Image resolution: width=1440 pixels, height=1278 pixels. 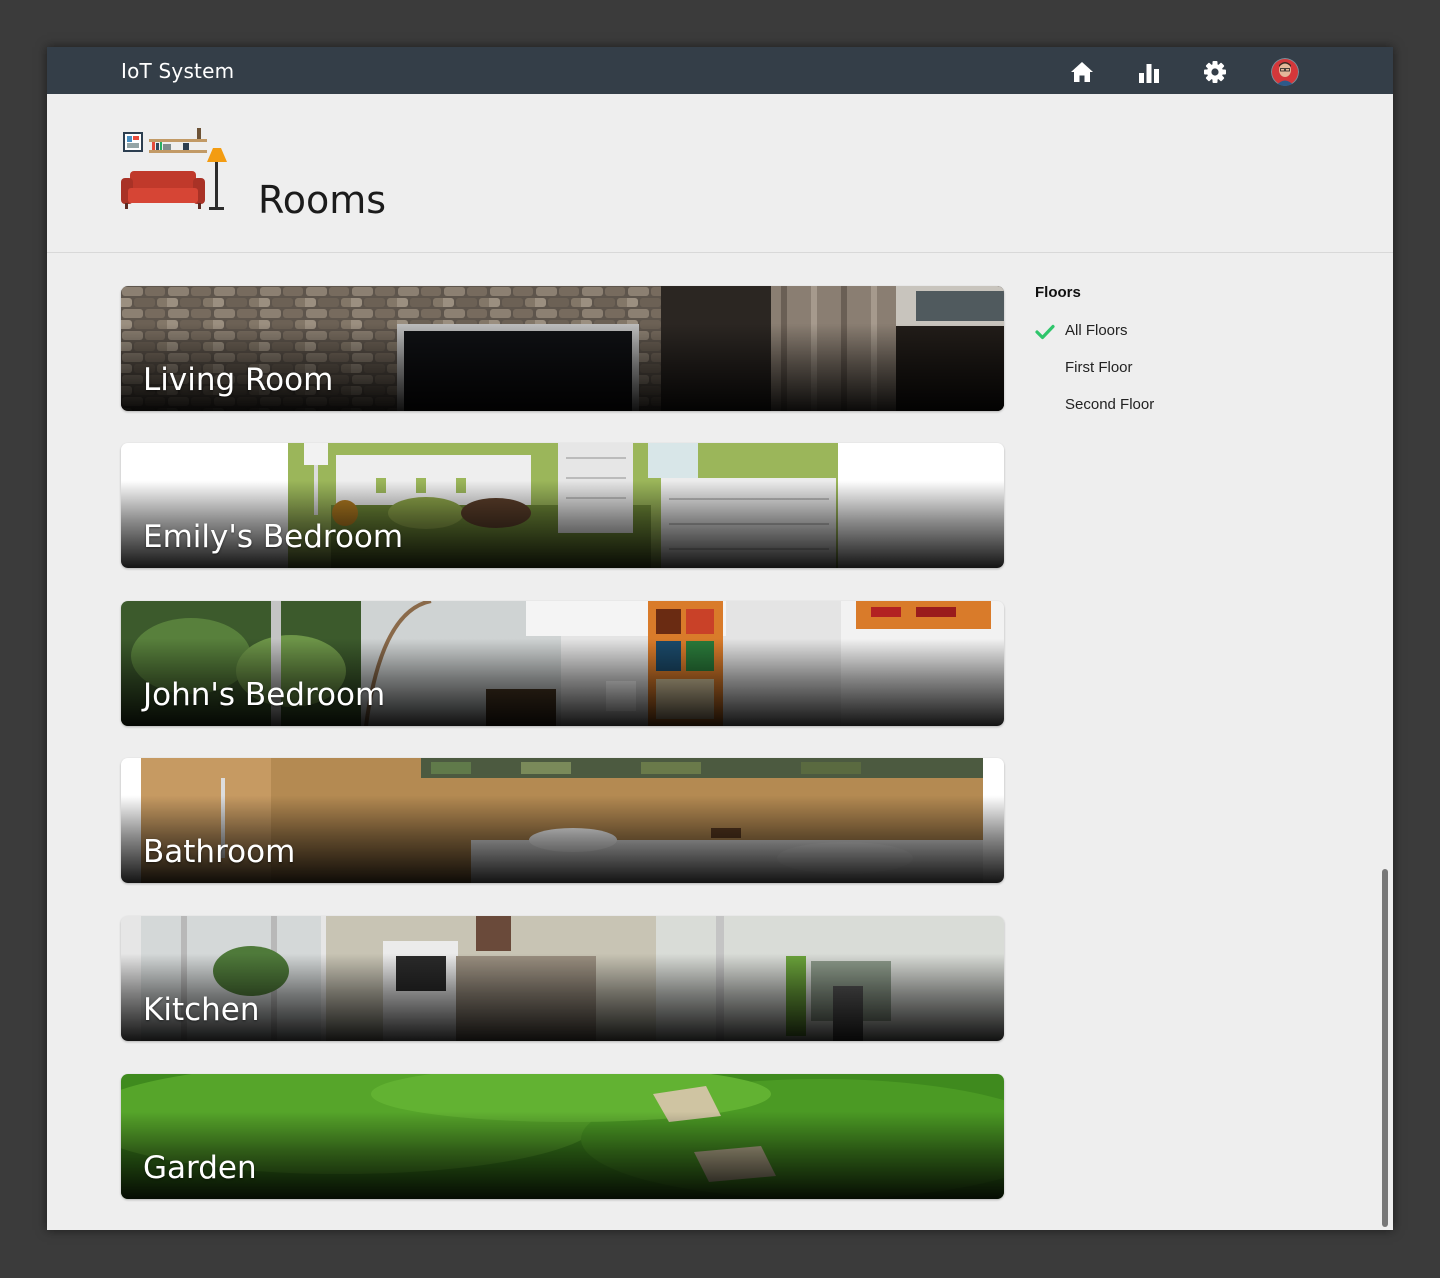 What do you see at coordinates (1149, 72) in the screenshot?
I see `bar-chart-icon` at bounding box center [1149, 72].